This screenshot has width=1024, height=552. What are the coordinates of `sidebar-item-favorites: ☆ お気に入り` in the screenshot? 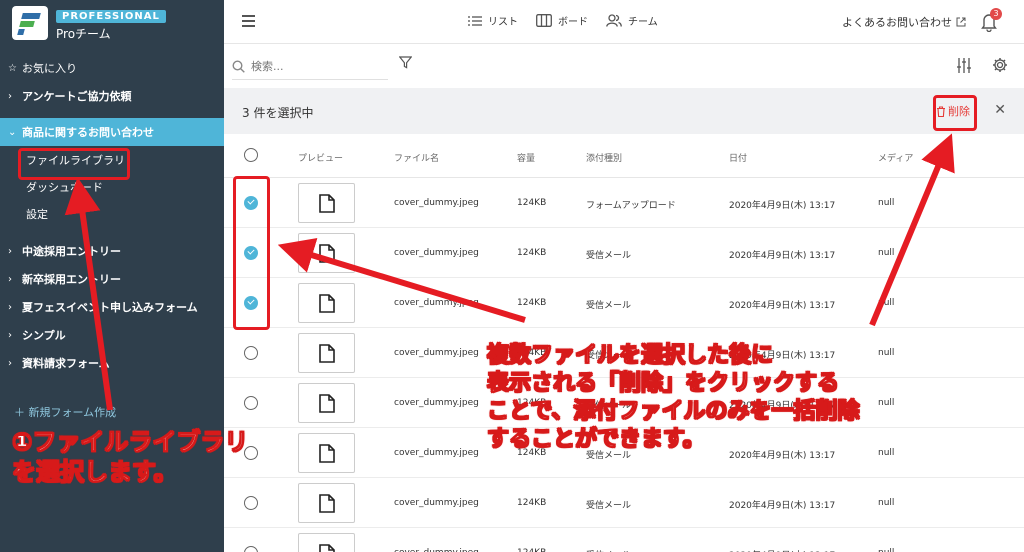 It's located at (112, 68).